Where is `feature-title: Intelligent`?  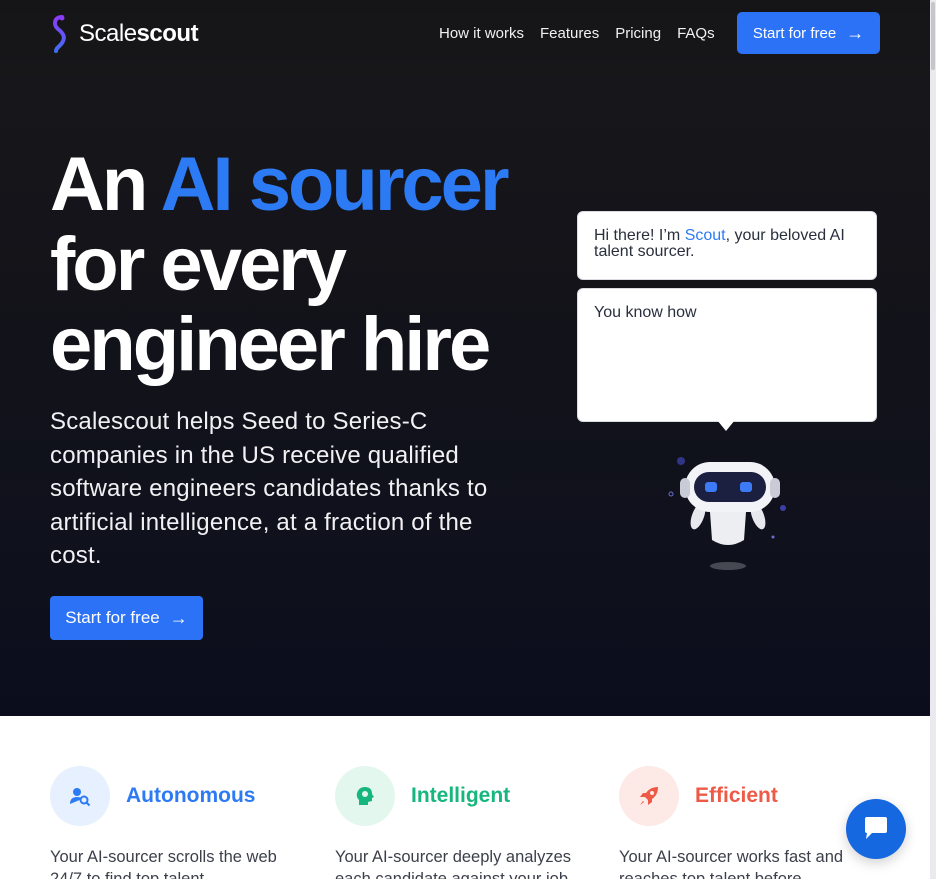 feature-title: Intelligent is located at coordinates (461, 795).